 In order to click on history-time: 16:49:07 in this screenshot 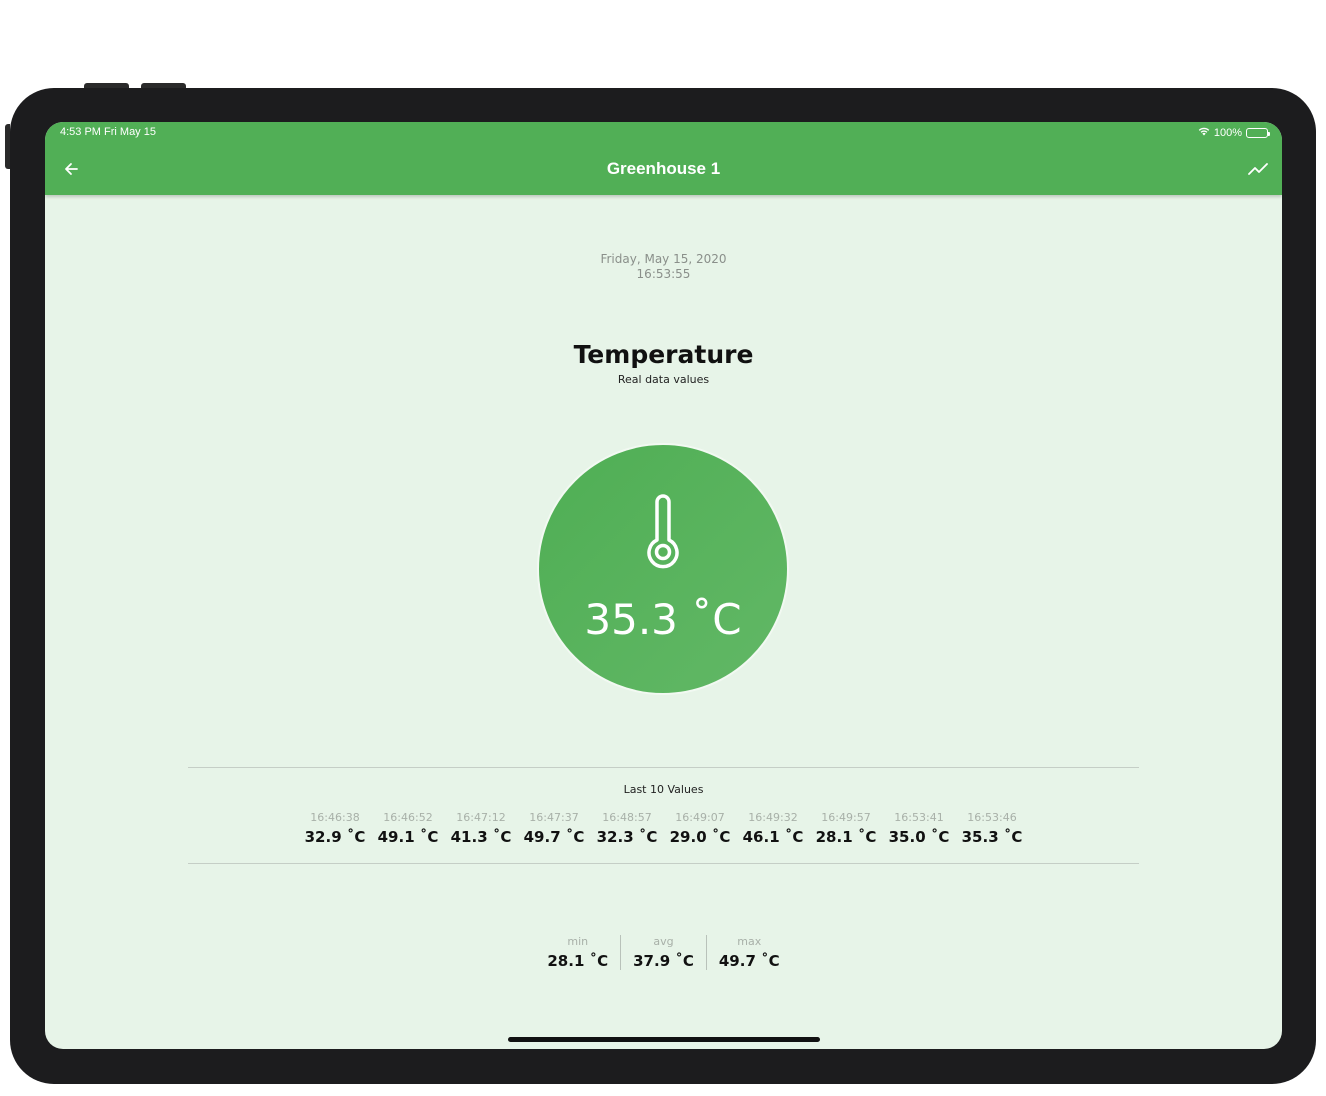, I will do `click(700, 817)`.